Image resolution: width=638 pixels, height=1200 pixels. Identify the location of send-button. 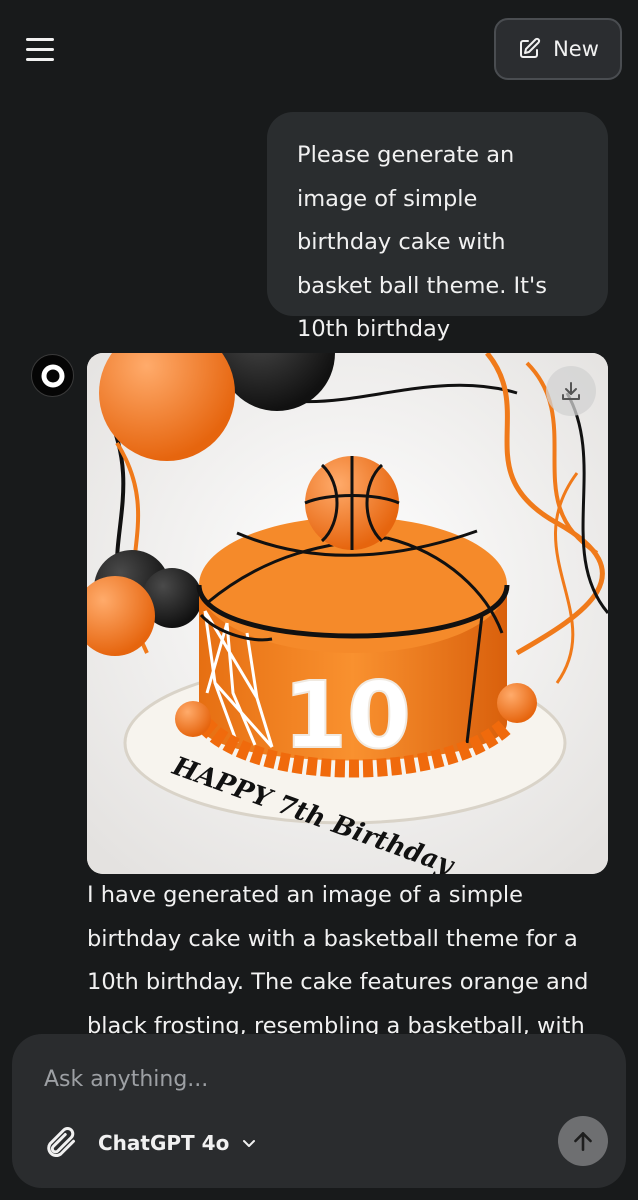
(583, 1141).